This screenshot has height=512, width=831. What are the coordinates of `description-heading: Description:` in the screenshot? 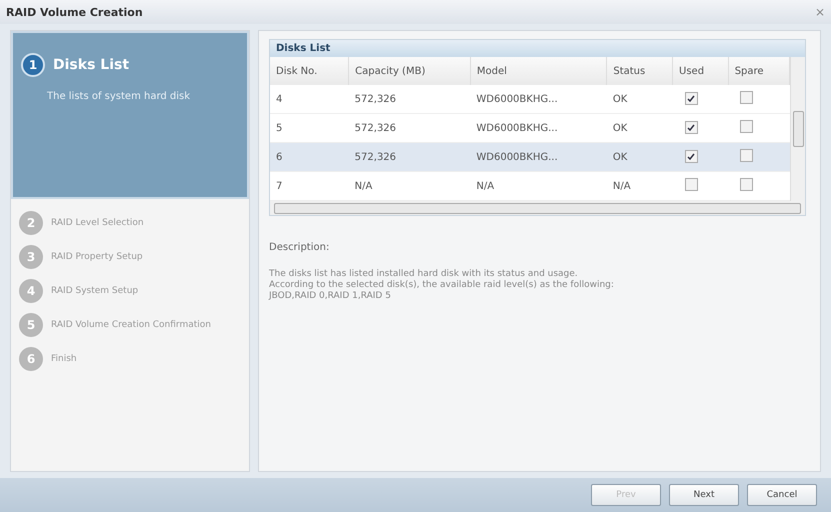 It's located at (299, 247).